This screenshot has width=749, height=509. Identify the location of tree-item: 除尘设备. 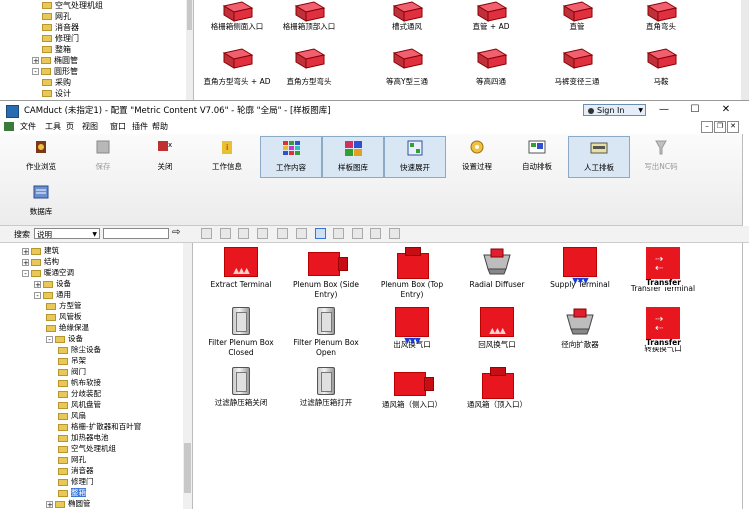
(79, 349).